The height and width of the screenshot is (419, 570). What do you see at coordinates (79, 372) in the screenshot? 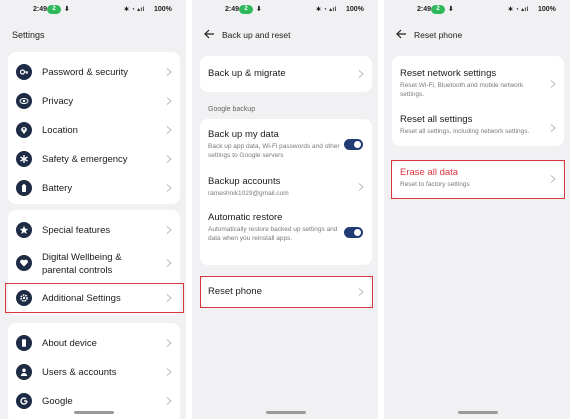
I see `settings-item-label: Users & accounts` at bounding box center [79, 372].